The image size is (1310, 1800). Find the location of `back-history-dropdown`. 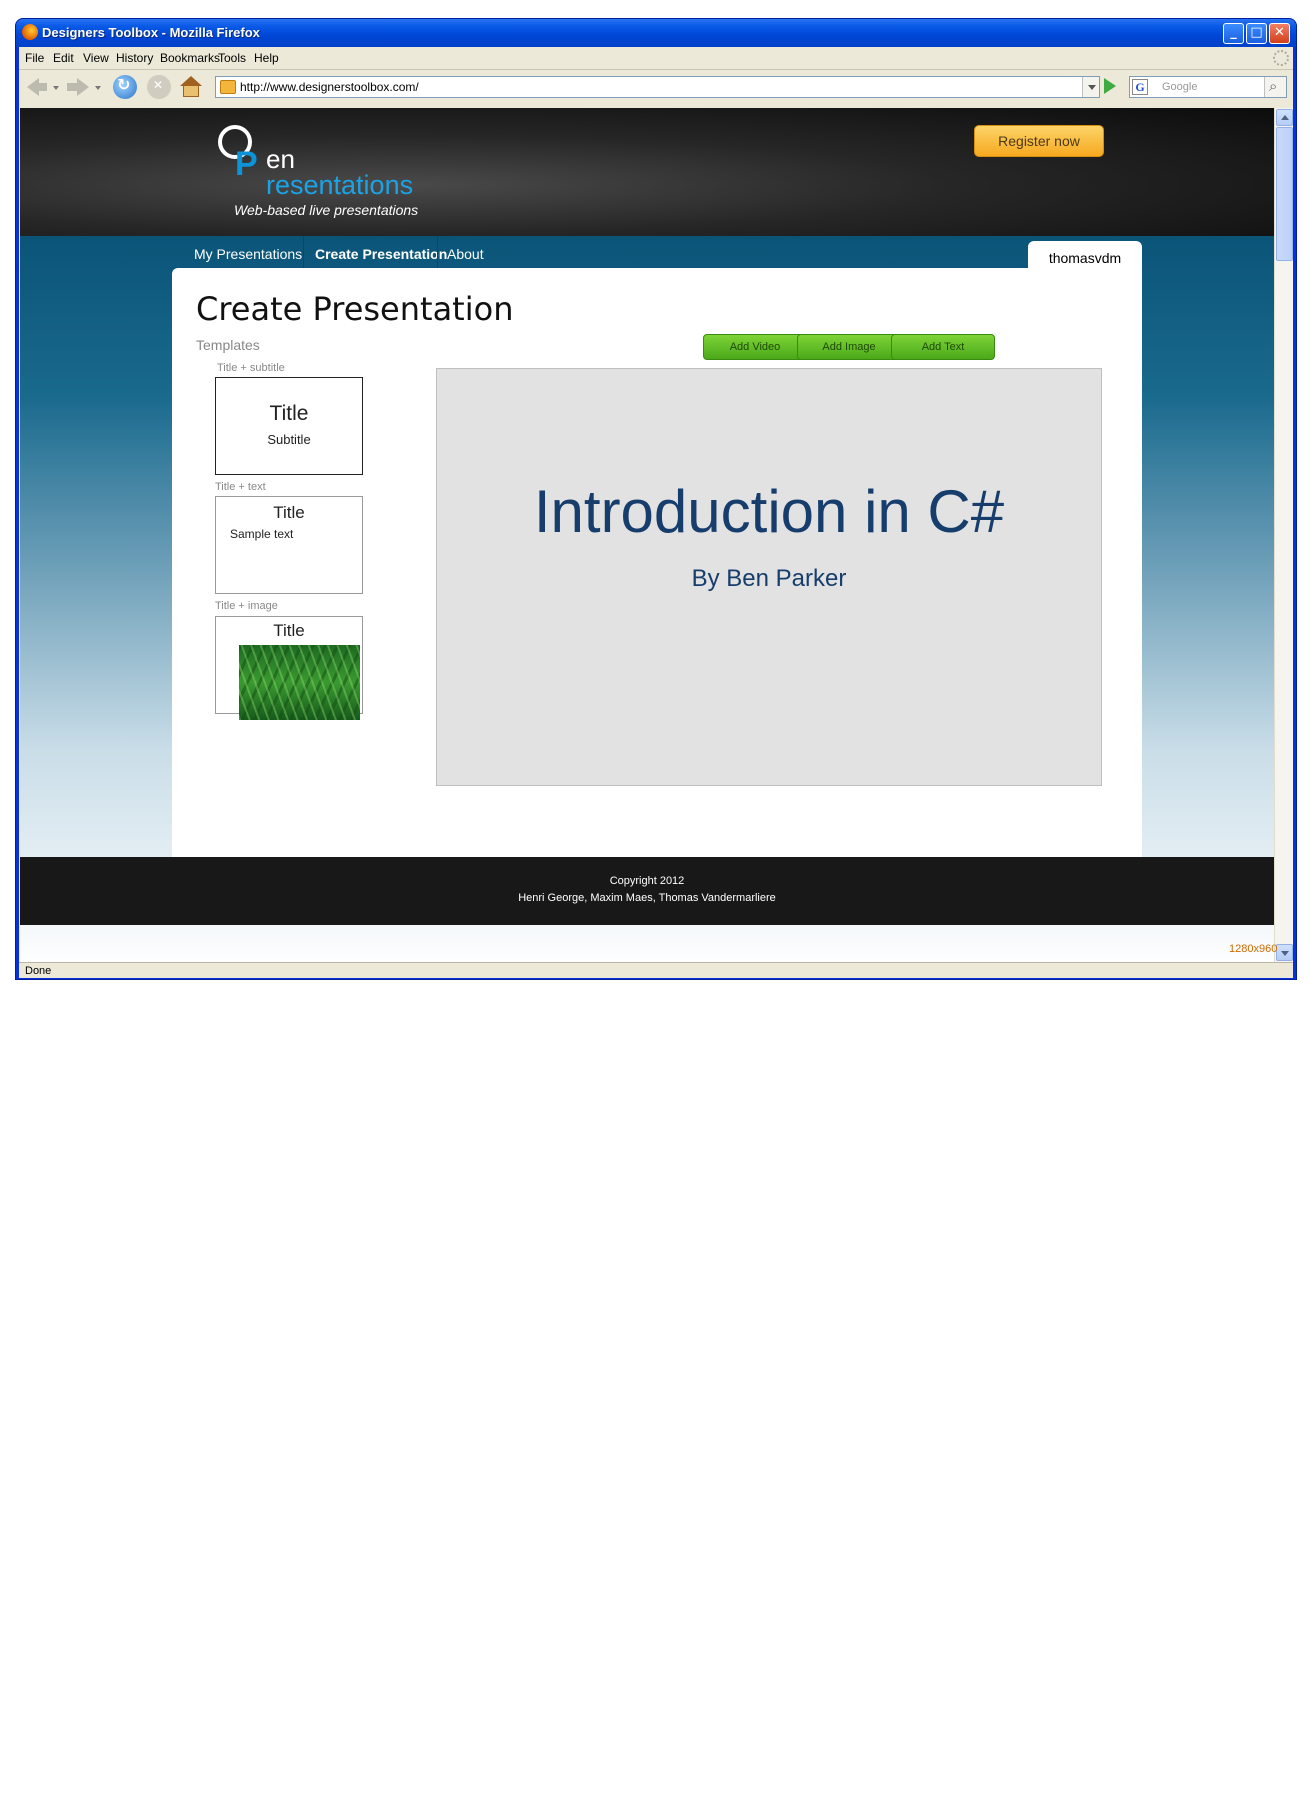

back-history-dropdown is located at coordinates (56, 88).